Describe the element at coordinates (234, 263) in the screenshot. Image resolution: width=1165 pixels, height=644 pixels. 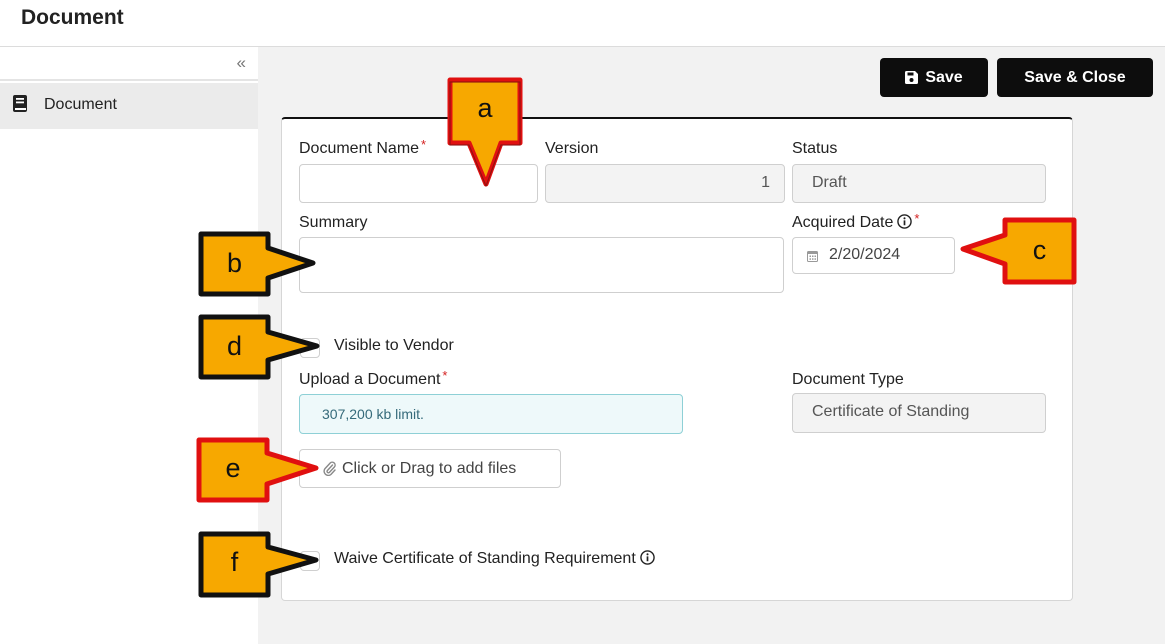
I see `callout-b-text: b` at that location.